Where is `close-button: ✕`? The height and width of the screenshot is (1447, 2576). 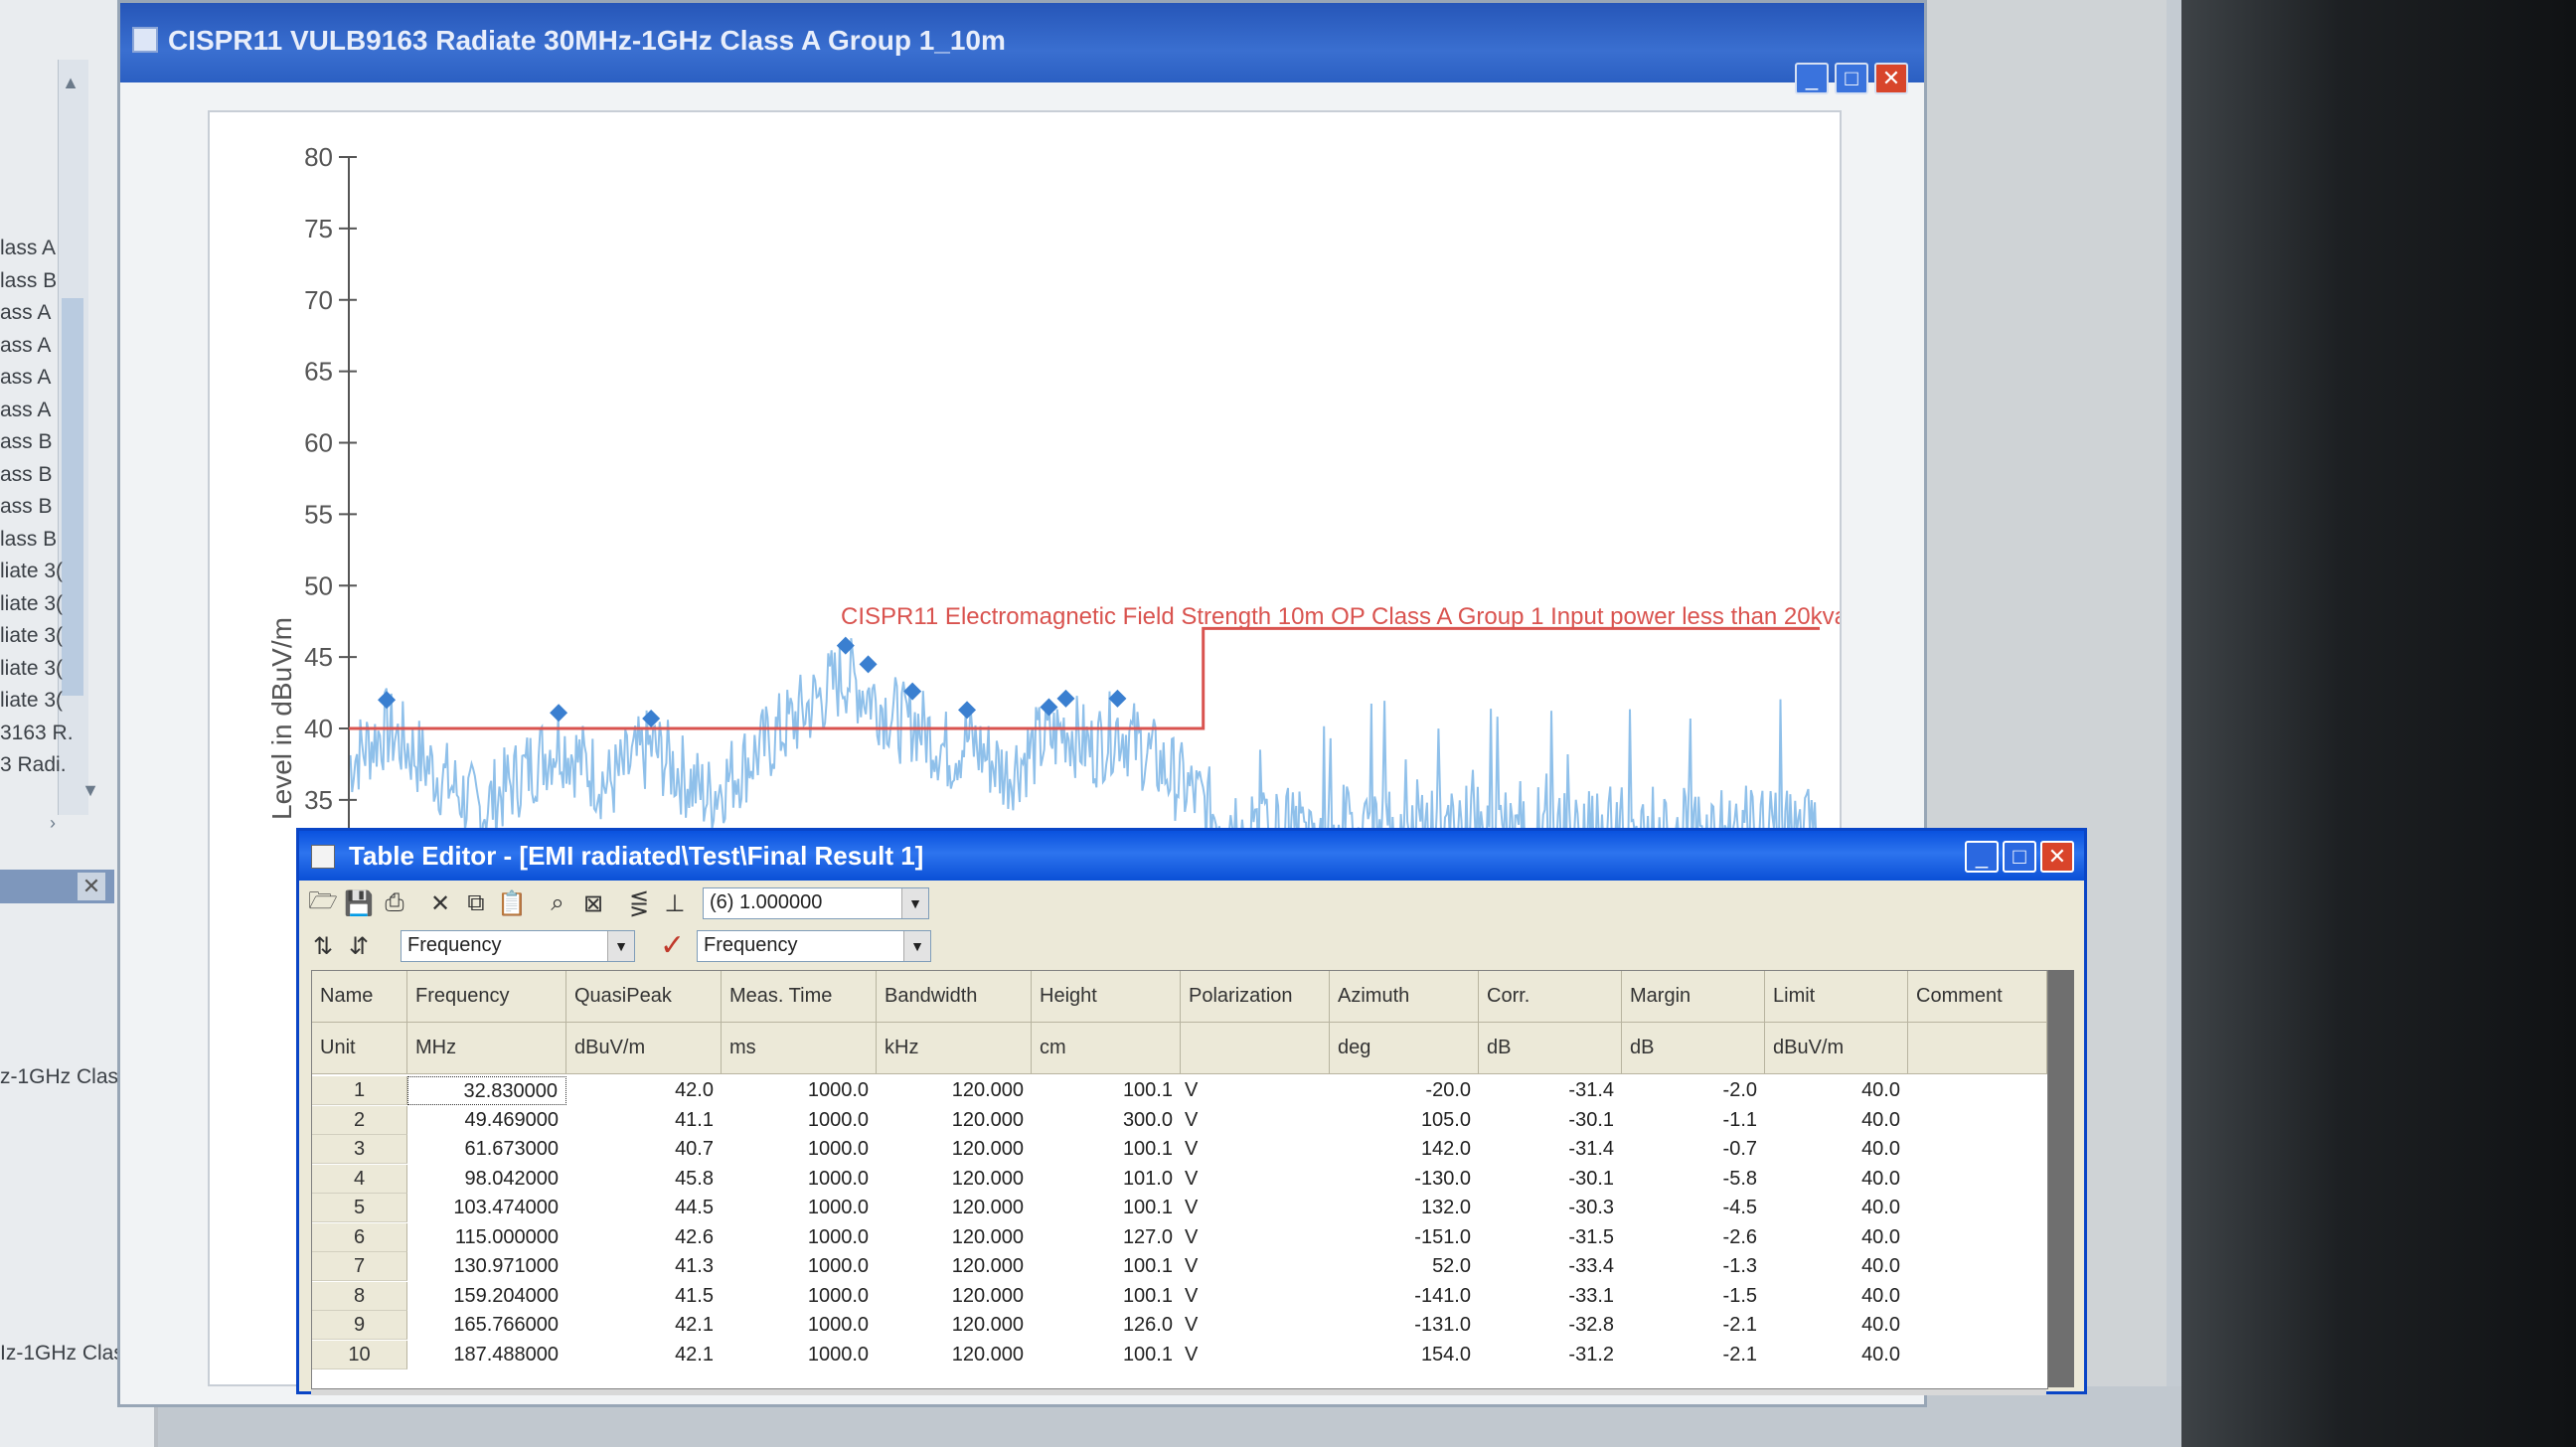 close-button: ✕ is located at coordinates (2057, 857).